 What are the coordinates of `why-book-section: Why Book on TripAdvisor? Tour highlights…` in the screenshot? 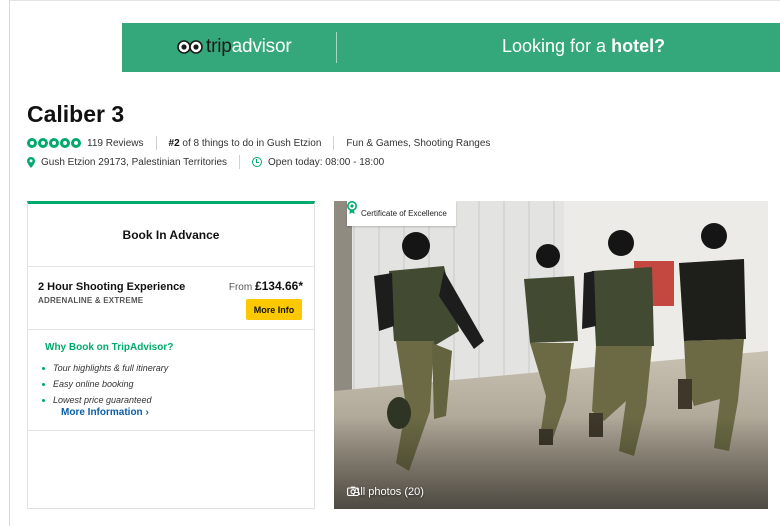 It's located at (171, 380).